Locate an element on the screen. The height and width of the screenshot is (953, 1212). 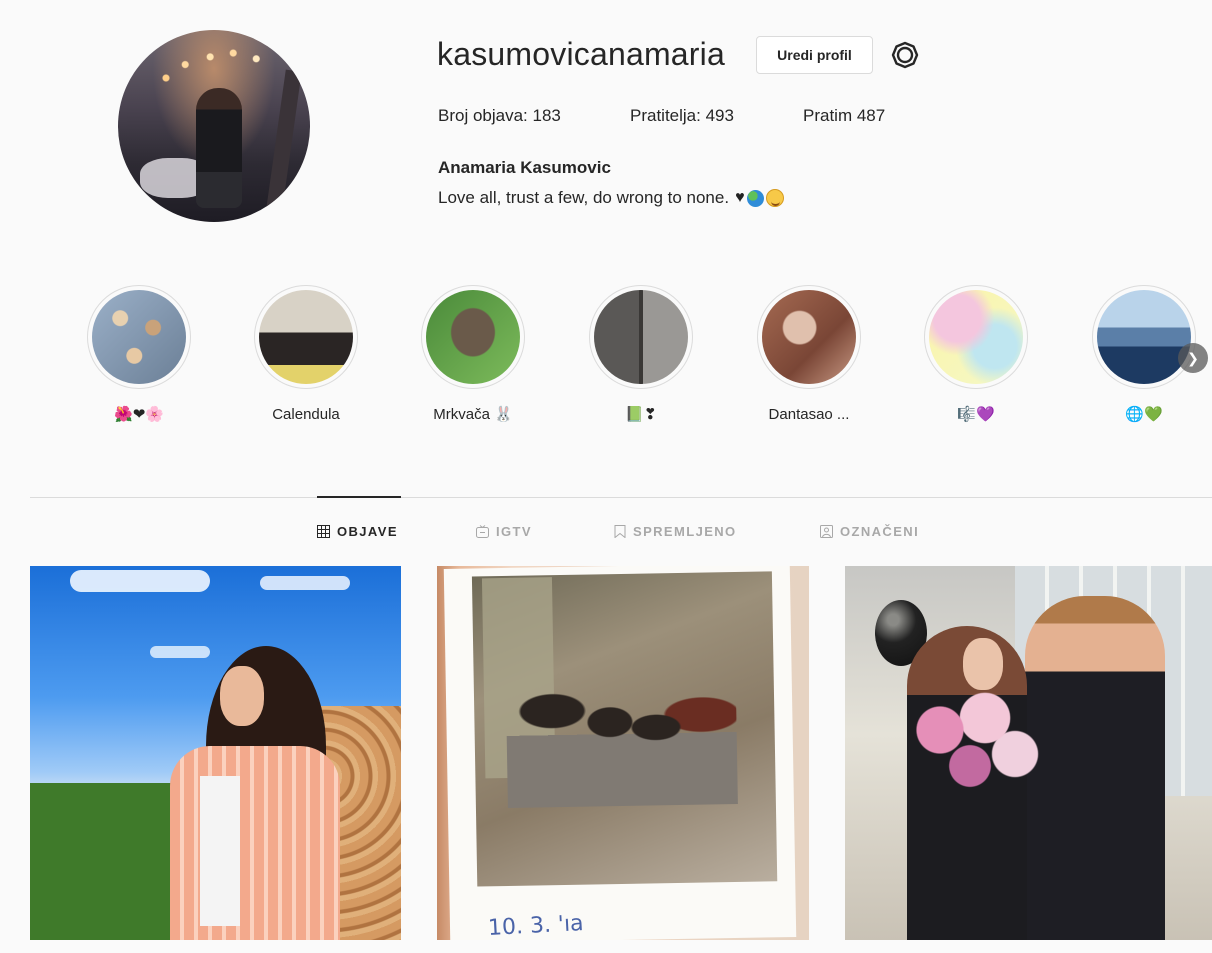
igtv-icon is located at coordinates (482, 531).